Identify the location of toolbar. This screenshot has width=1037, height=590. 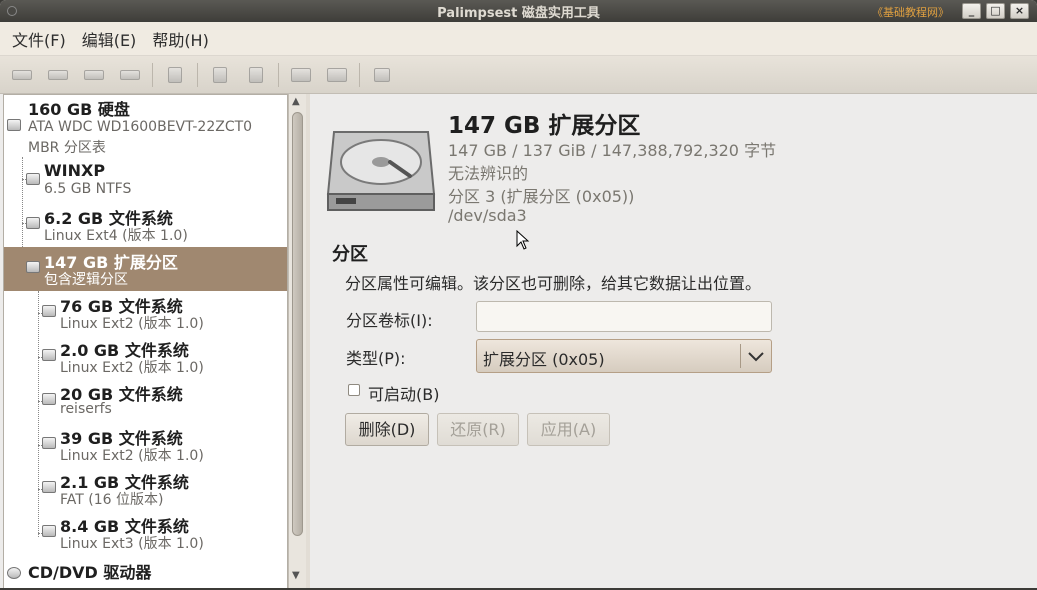
(518, 75).